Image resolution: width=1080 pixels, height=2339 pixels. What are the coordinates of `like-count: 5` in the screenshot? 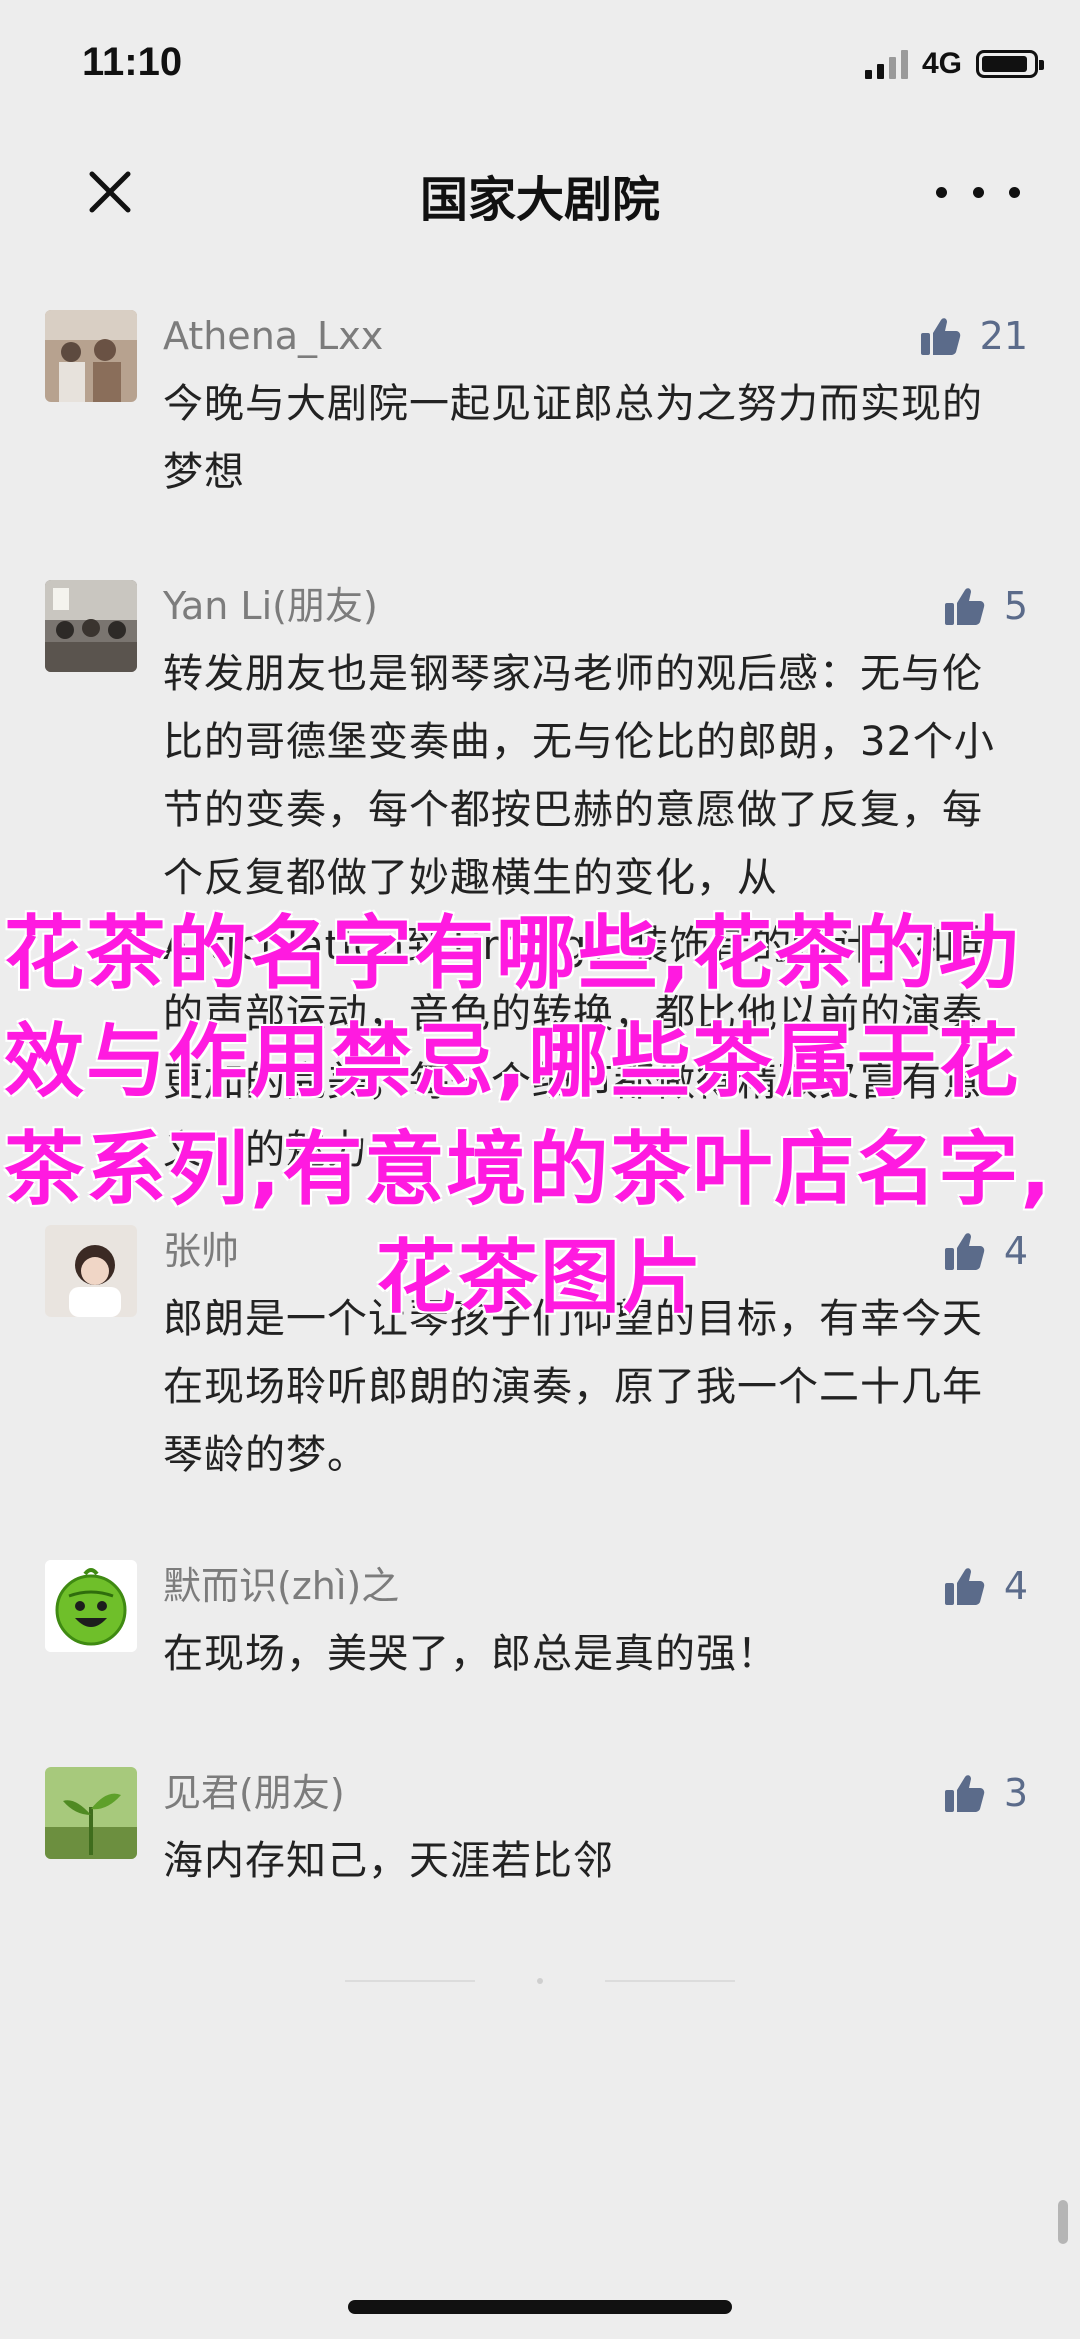 It's located at (1015, 606).